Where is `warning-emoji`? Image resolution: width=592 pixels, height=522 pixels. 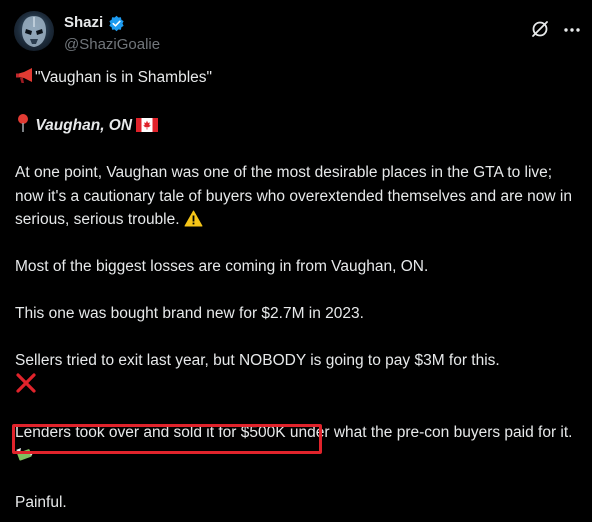
warning-emoji is located at coordinates (193, 218).